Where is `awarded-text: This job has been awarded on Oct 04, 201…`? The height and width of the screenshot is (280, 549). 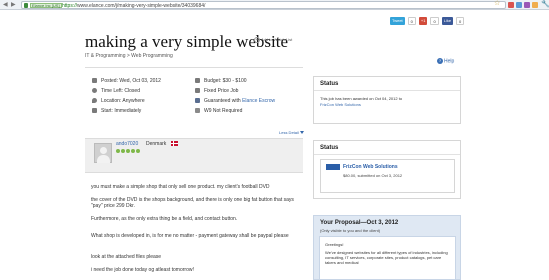
awarded-text: This job has been awarded on Oct 04, 201… is located at coordinates (361, 102).